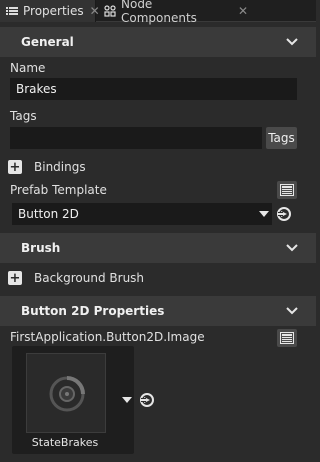 Image resolution: width=320 pixels, height=462 pixels. What do you see at coordinates (48, 214) in the screenshot?
I see `prefab-template-value: Button 2D` at bounding box center [48, 214].